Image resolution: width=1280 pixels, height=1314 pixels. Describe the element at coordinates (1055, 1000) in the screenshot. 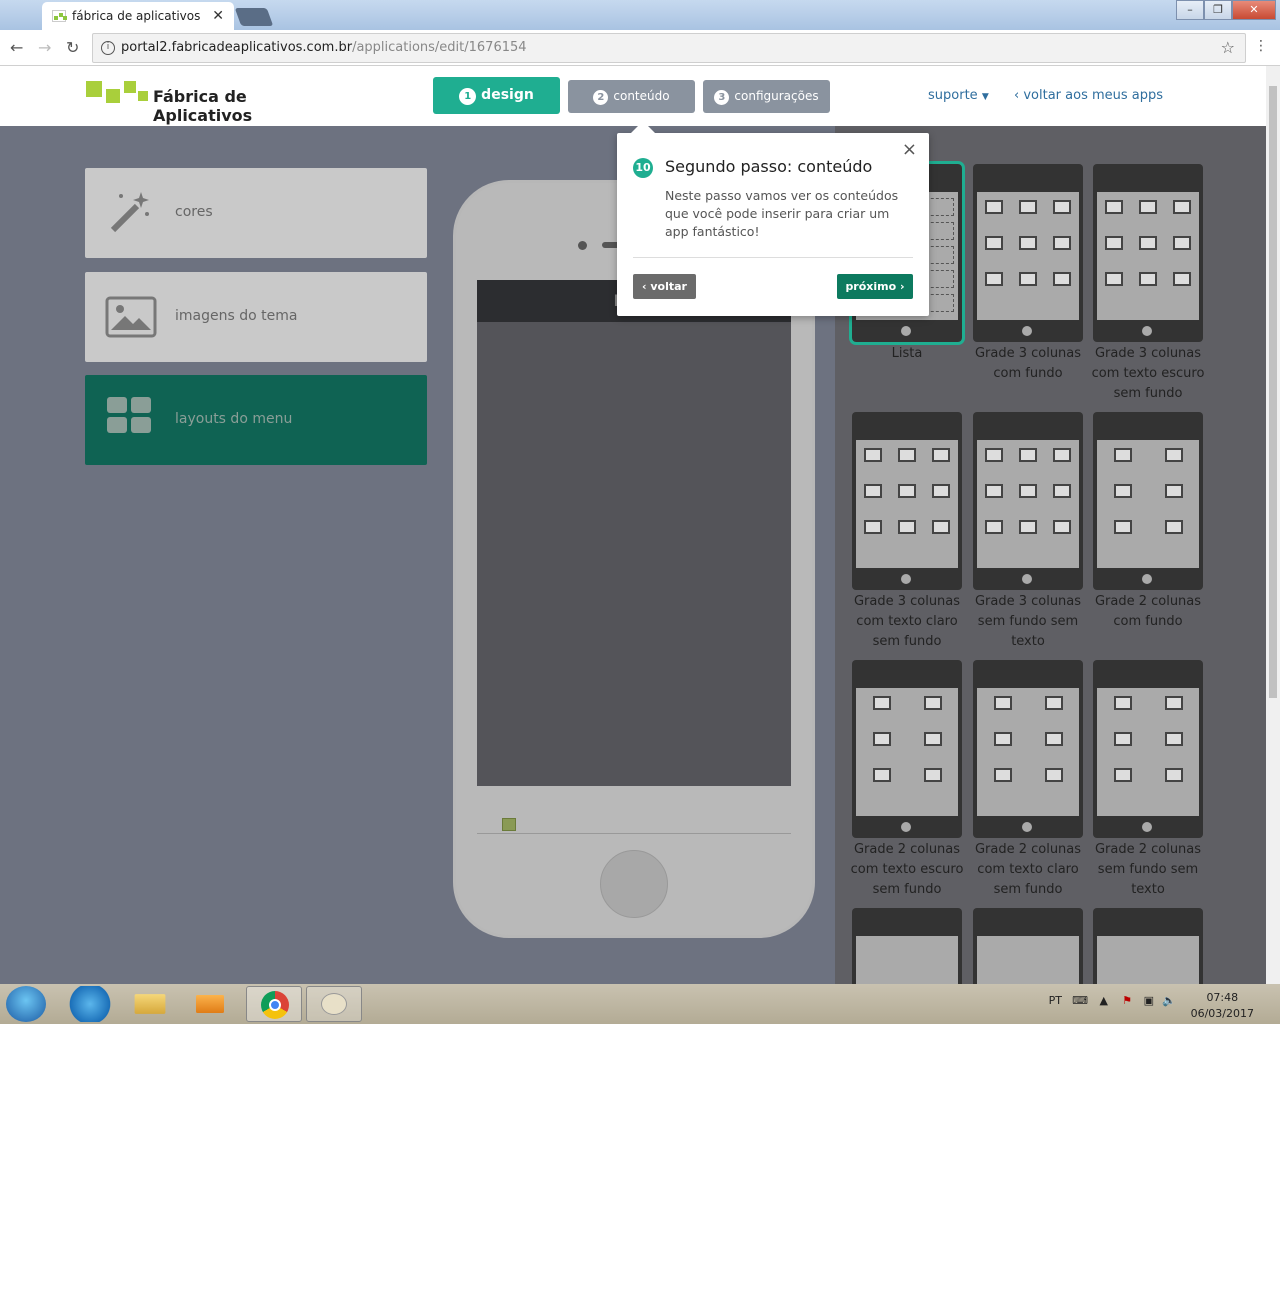

I see `language-indicator: PT` at that location.